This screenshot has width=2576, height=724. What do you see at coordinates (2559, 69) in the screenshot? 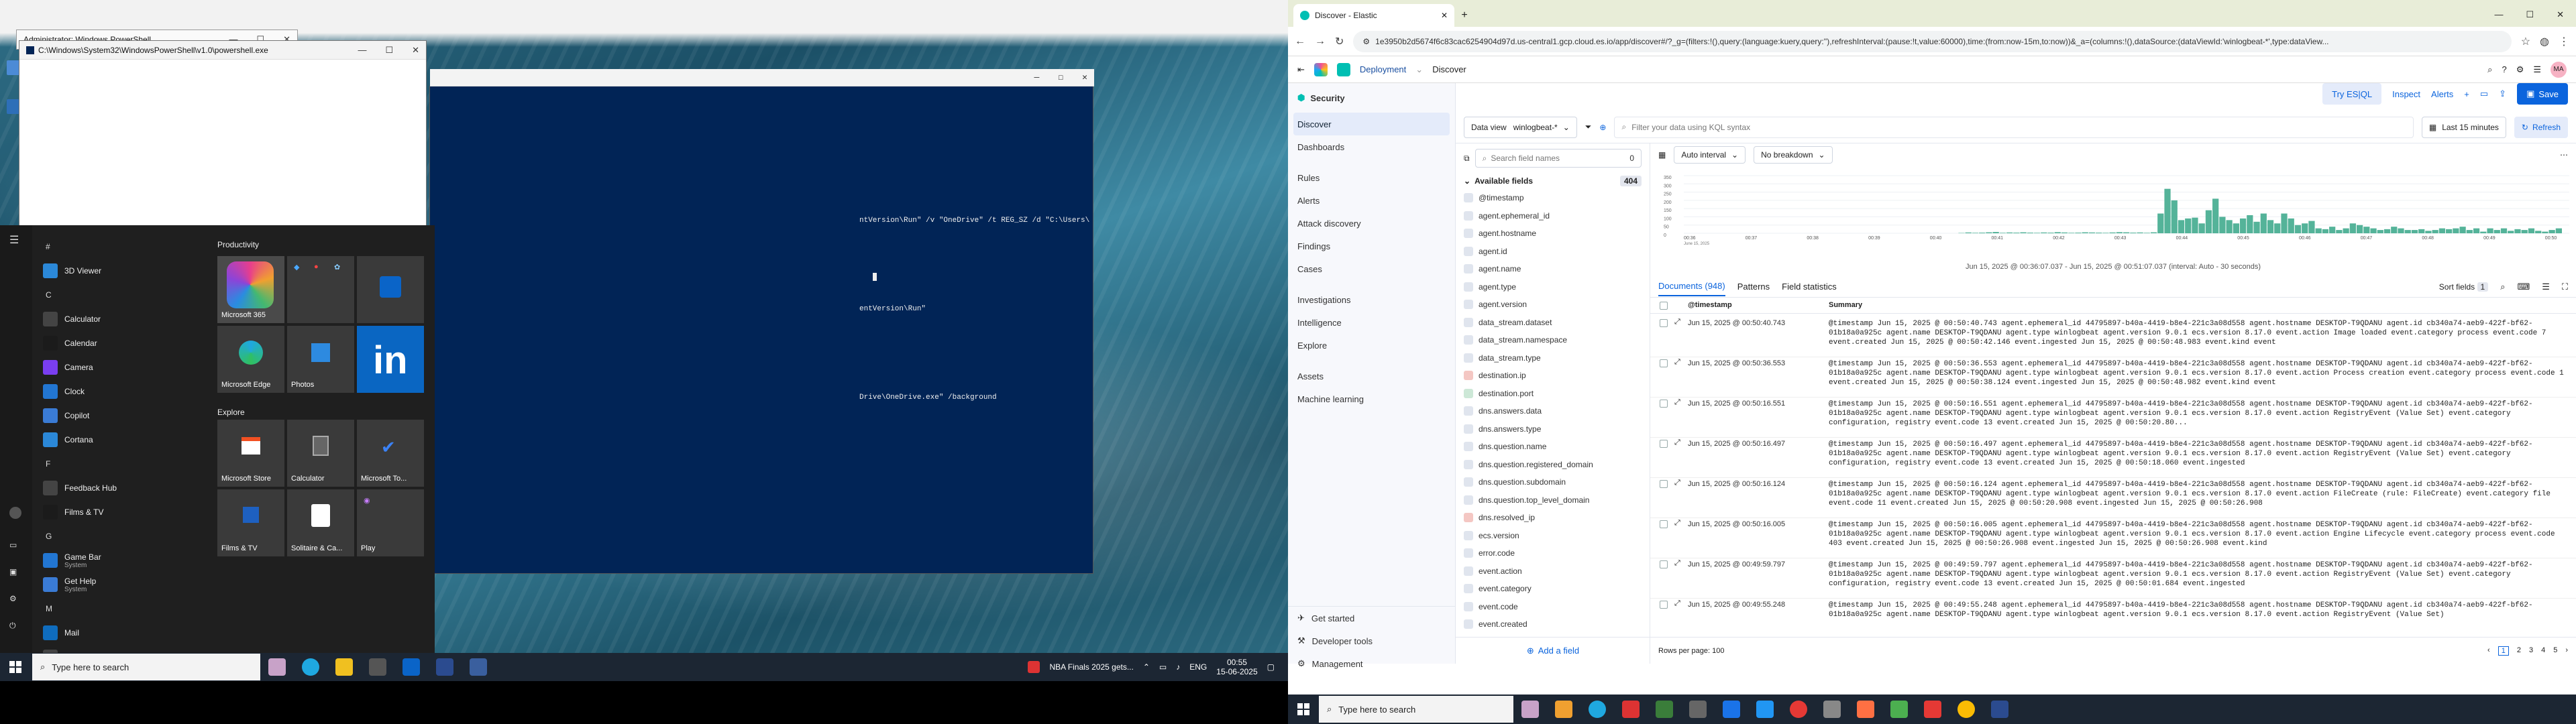
I see `avatar: MA` at bounding box center [2559, 69].